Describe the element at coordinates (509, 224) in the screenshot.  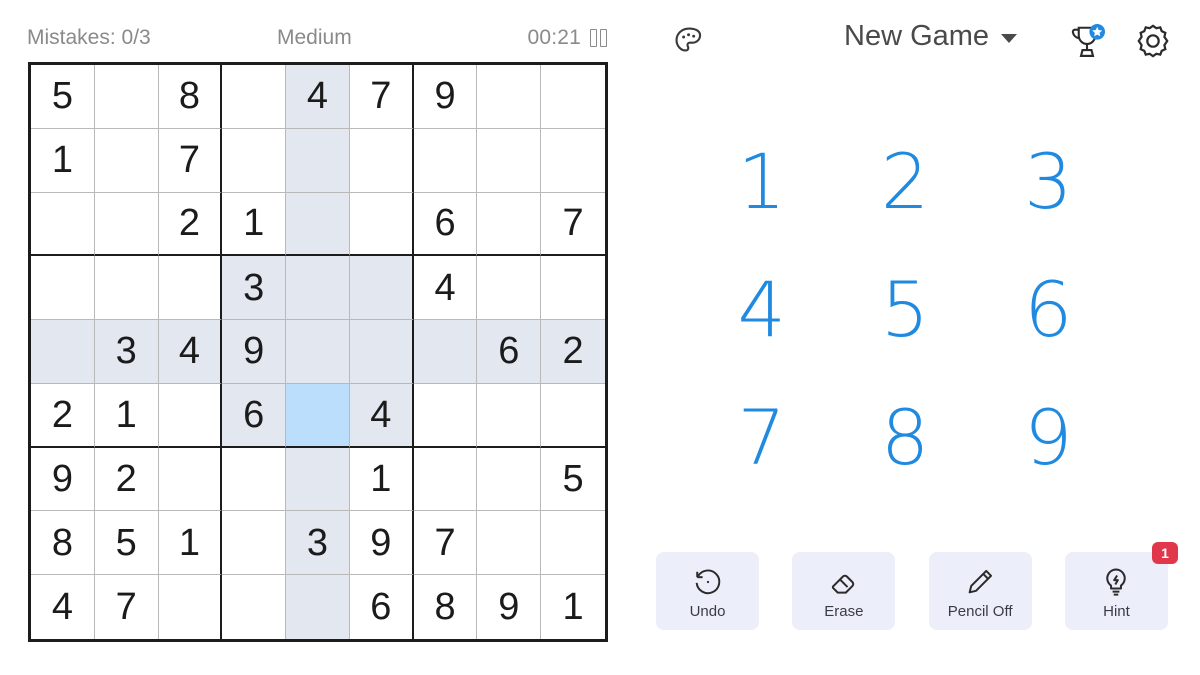
I see `cell-r3c8` at that location.